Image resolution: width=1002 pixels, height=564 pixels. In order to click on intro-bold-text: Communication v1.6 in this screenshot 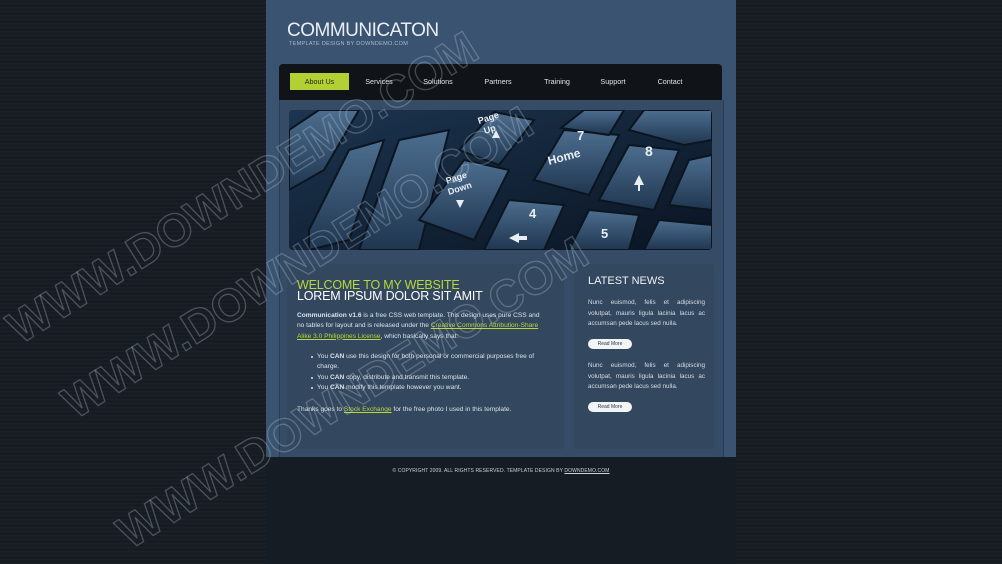, I will do `click(329, 315)`.